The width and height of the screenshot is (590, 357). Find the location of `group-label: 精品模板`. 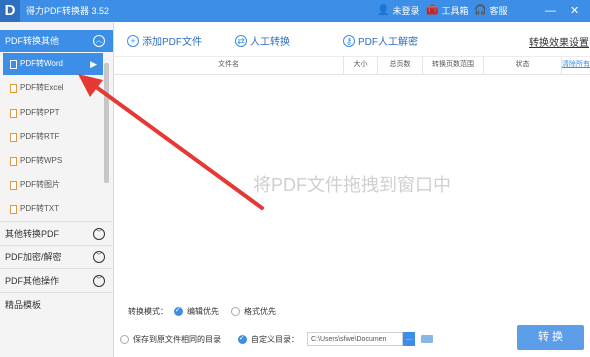

group-label: 精品模板 is located at coordinates (23, 305).